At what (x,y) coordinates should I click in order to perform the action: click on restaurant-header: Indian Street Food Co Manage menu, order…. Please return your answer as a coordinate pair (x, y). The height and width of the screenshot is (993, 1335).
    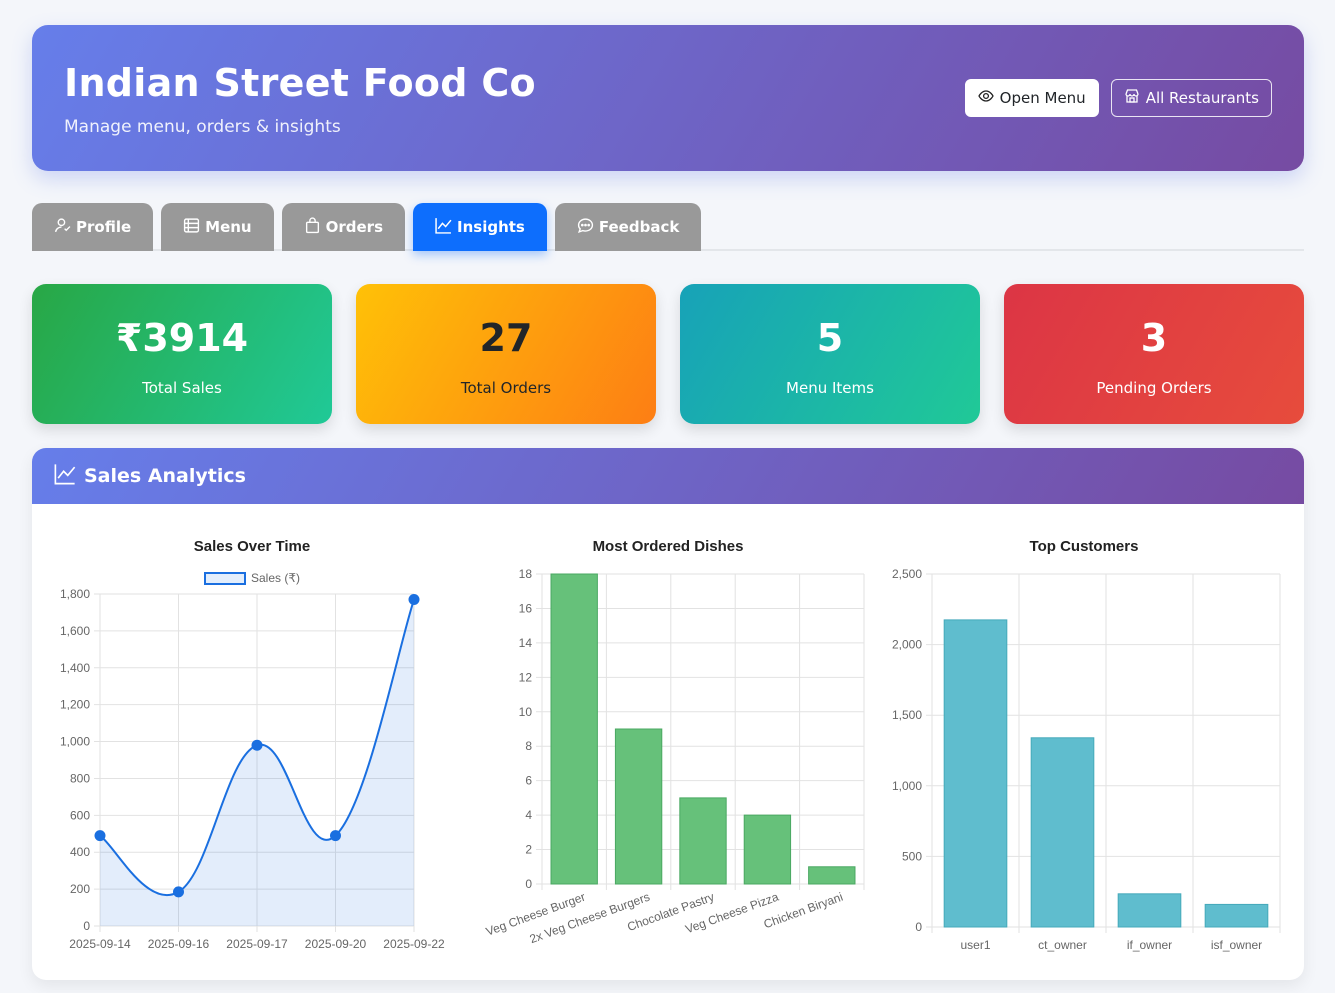
    Looking at the image, I should click on (668, 98).